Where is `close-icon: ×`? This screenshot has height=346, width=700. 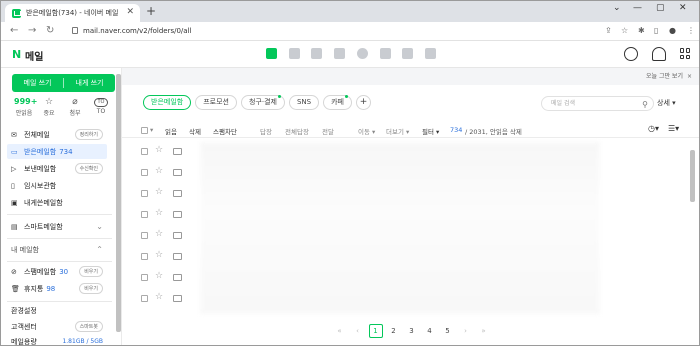
close-icon: × is located at coordinates (689, 76).